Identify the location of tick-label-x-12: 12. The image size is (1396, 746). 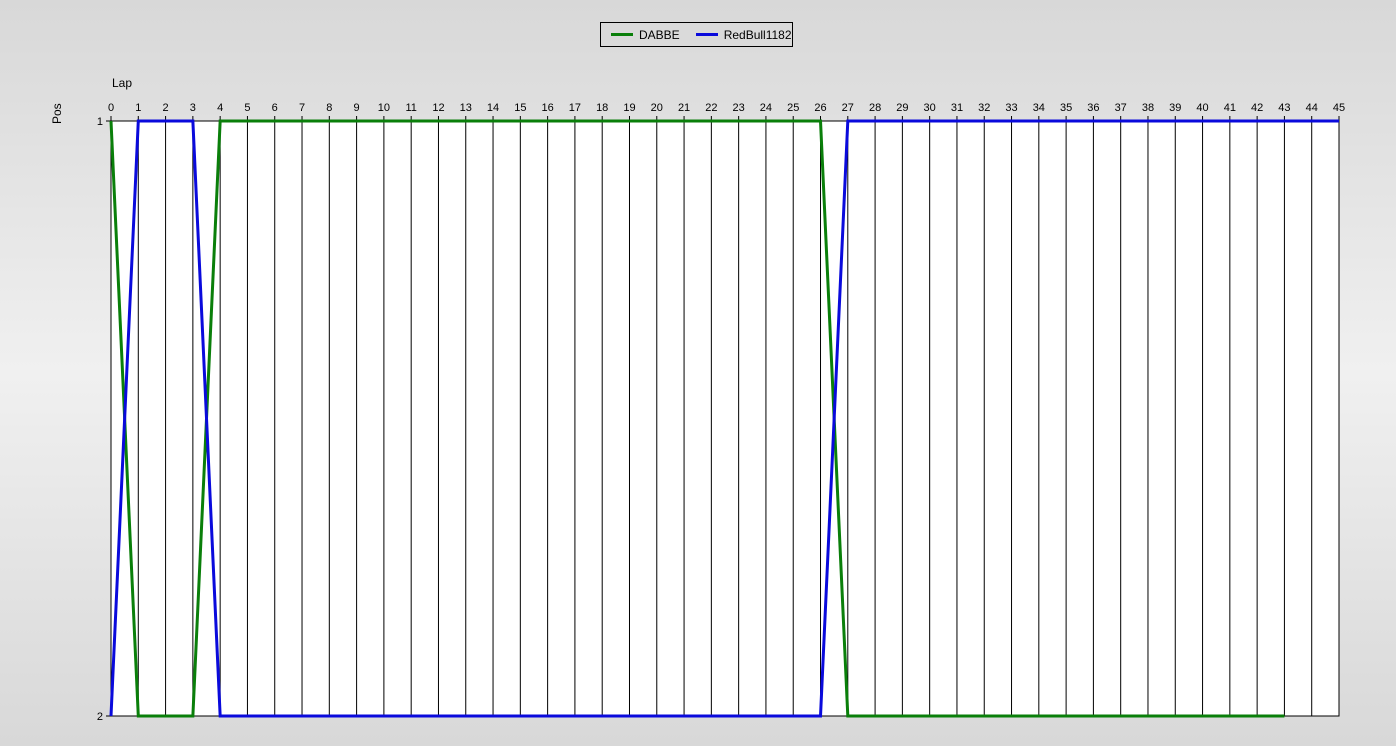
(438, 108).